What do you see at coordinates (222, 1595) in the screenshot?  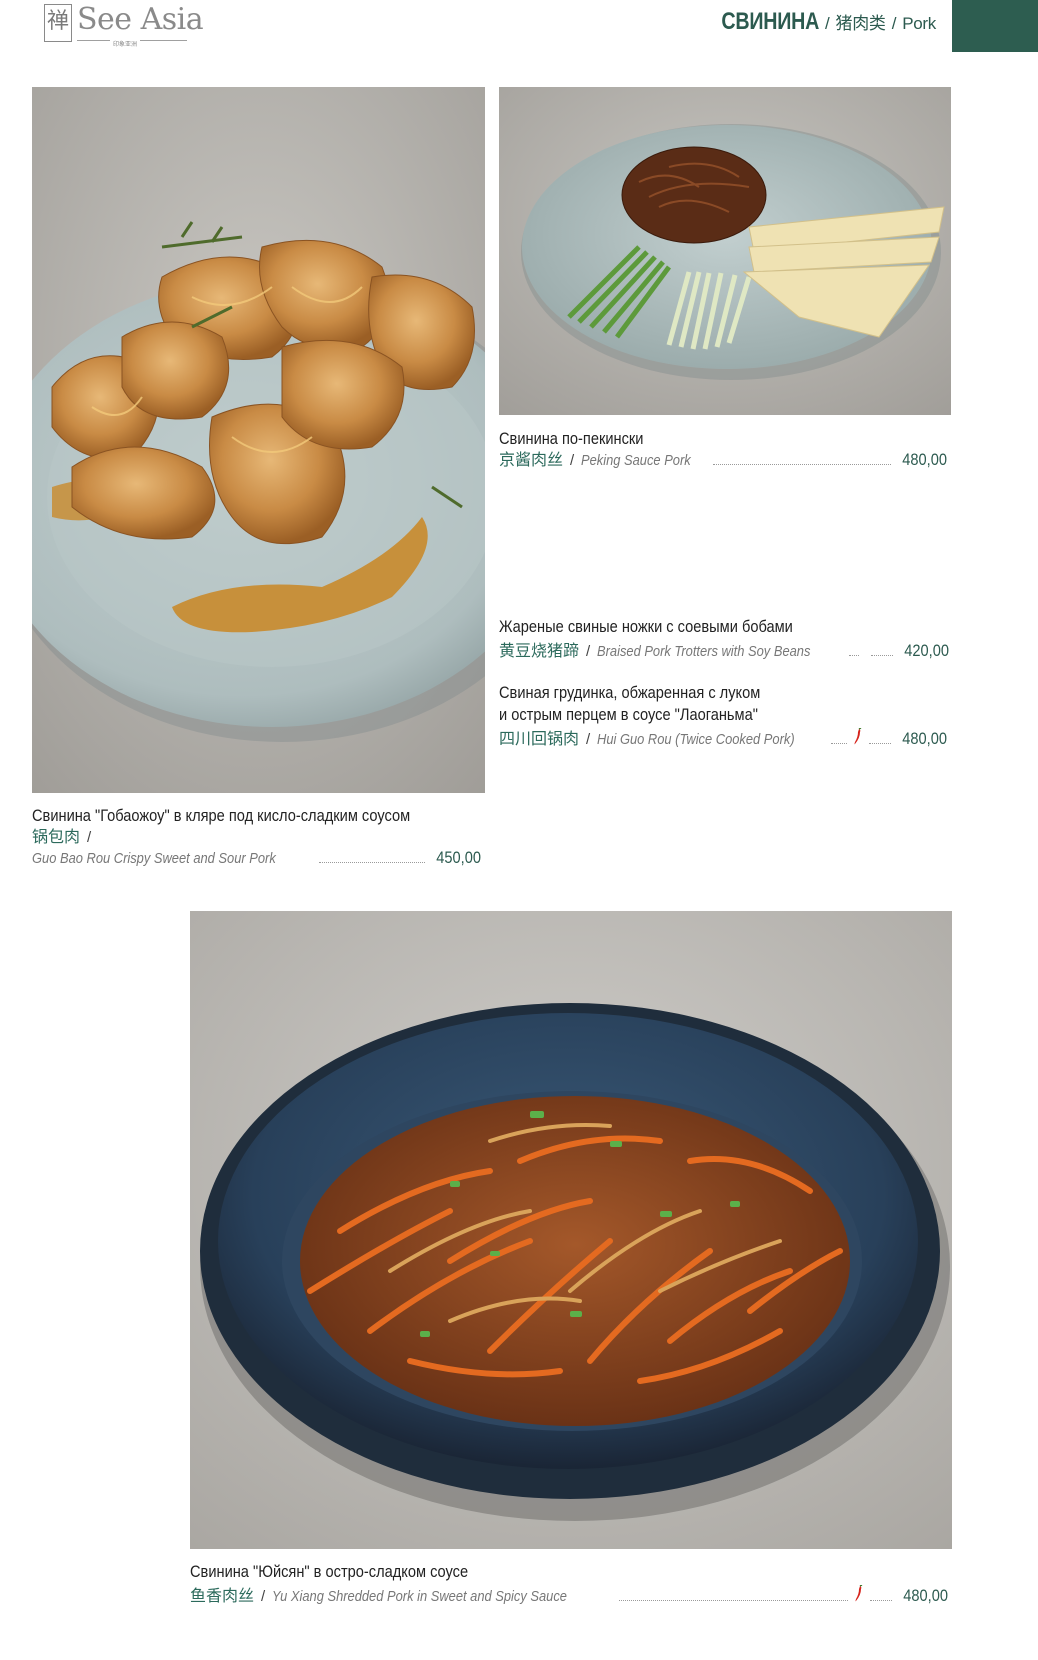 I see `dish-name-zh: 鱼香肉丝` at bounding box center [222, 1595].